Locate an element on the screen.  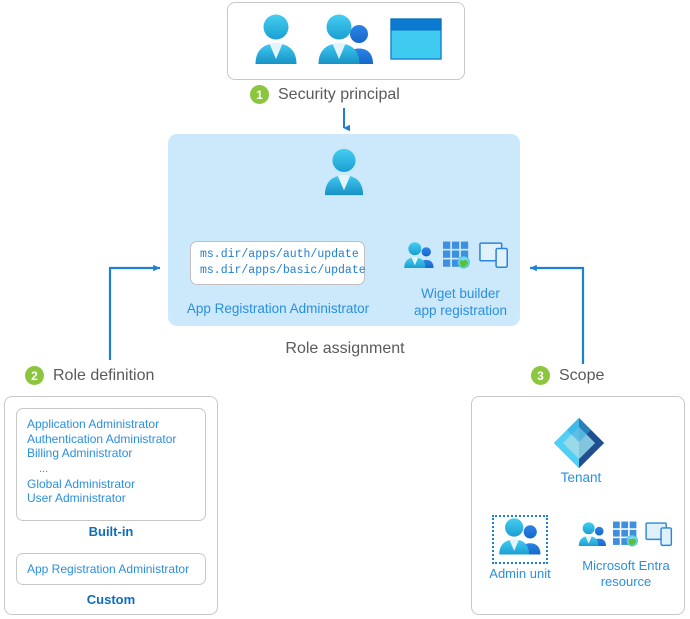
custom-section-label: Custom is located at coordinates (111, 599).